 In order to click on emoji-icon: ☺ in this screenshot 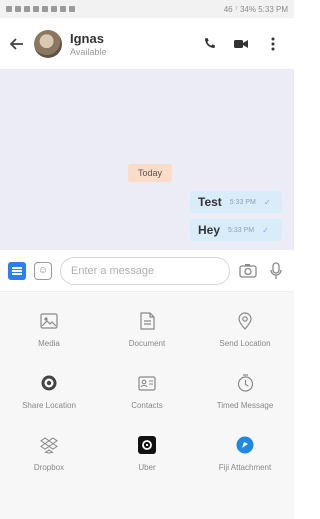, I will do `click(43, 270)`.